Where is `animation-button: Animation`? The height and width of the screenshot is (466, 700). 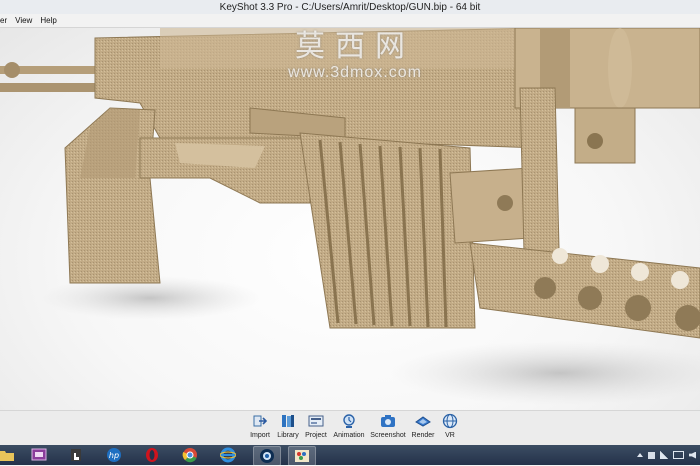 animation-button: Animation is located at coordinates (349, 428).